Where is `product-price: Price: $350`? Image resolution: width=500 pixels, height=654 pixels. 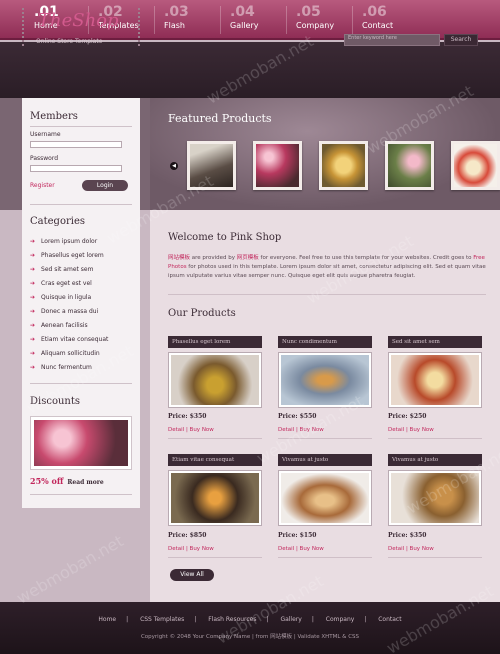
product-price: Price: $350 is located at coordinates (407, 535).